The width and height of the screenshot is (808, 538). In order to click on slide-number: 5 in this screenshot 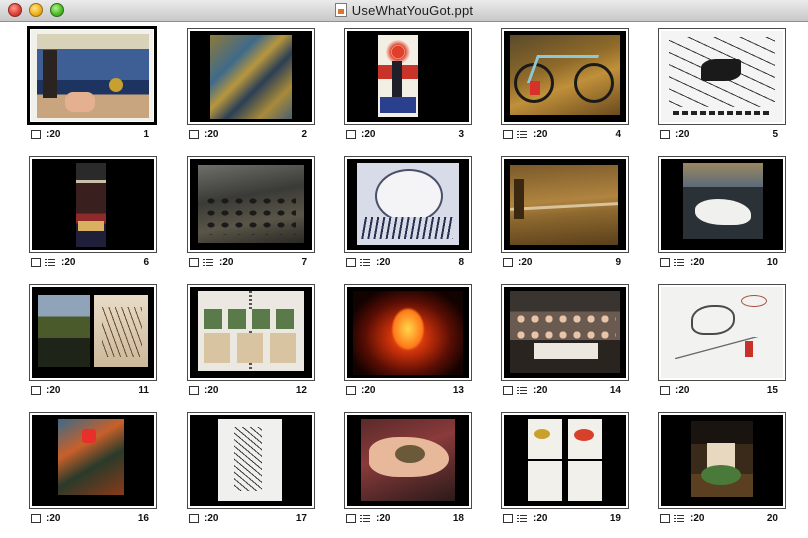, I will do `click(775, 134)`.